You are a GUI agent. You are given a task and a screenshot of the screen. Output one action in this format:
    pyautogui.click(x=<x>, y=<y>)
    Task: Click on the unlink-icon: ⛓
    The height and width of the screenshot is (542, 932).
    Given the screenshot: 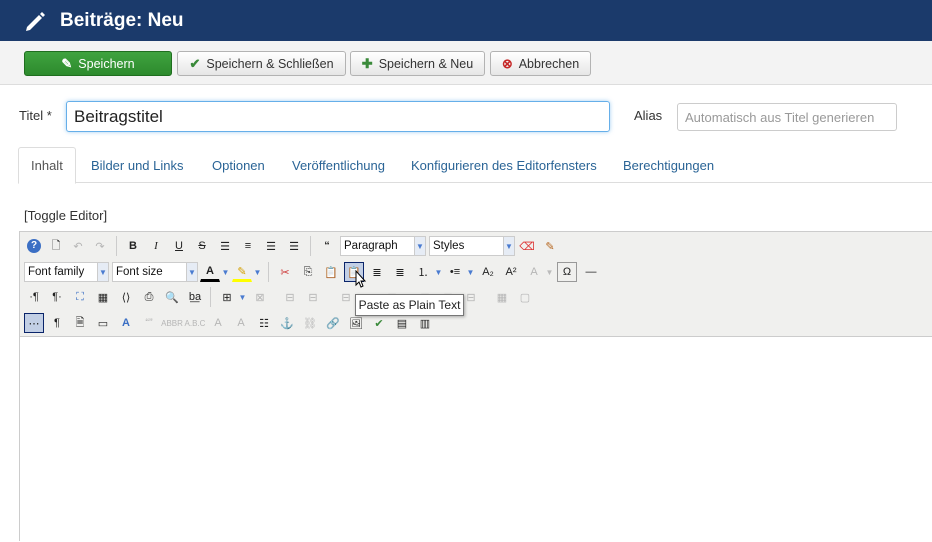 What is the action you would take?
    pyautogui.click(x=310, y=323)
    